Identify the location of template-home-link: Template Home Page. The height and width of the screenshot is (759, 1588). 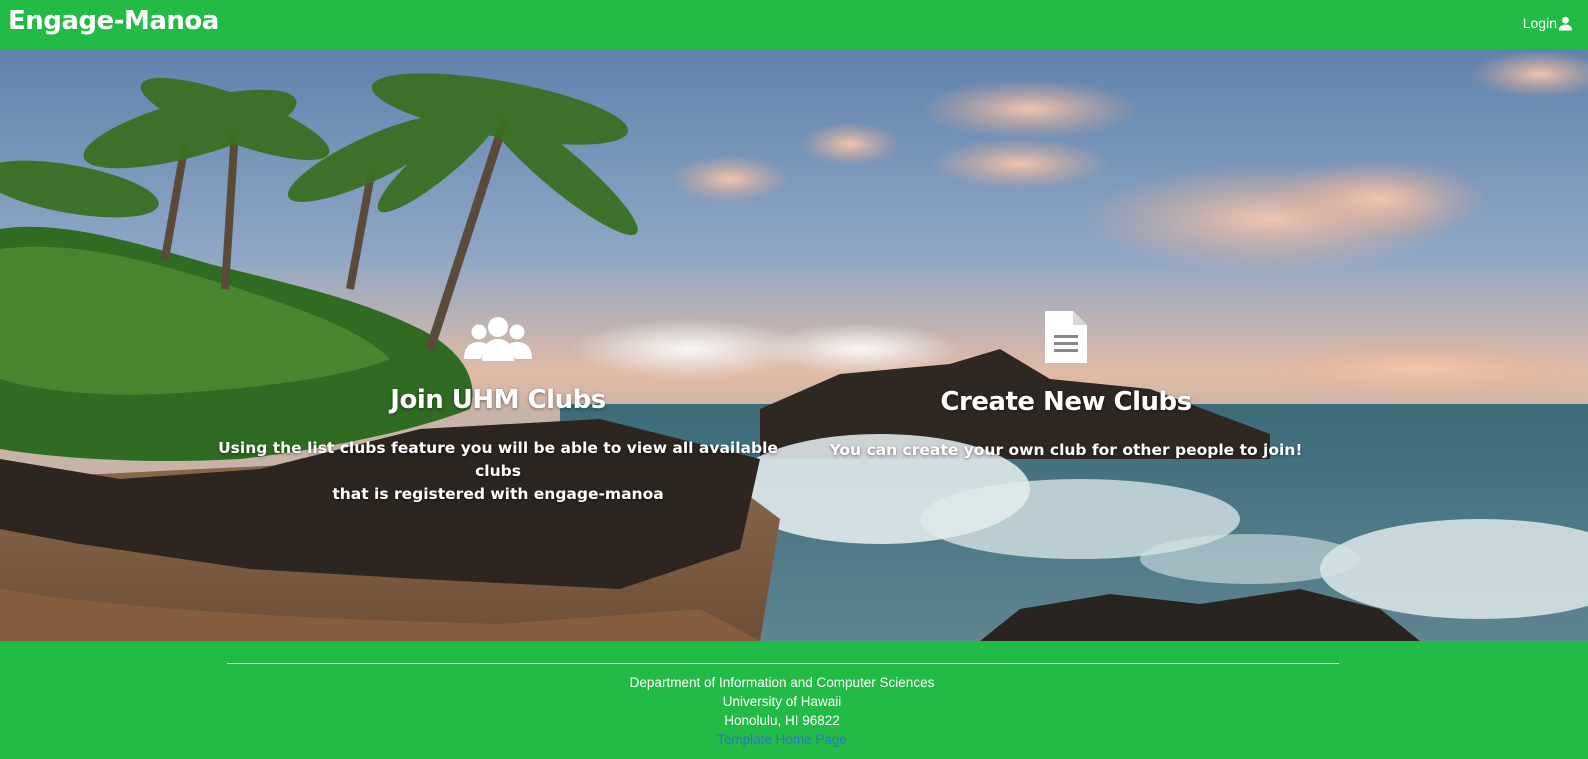
(782, 739).